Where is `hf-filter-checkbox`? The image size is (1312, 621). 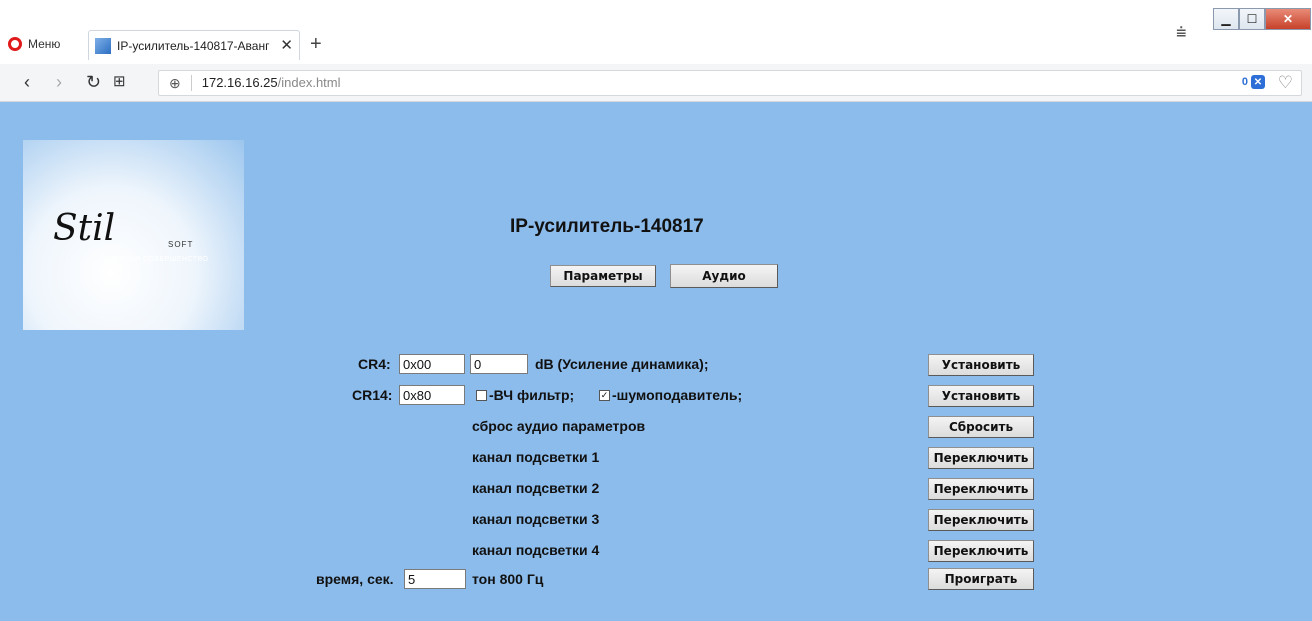 hf-filter-checkbox is located at coordinates (481, 395).